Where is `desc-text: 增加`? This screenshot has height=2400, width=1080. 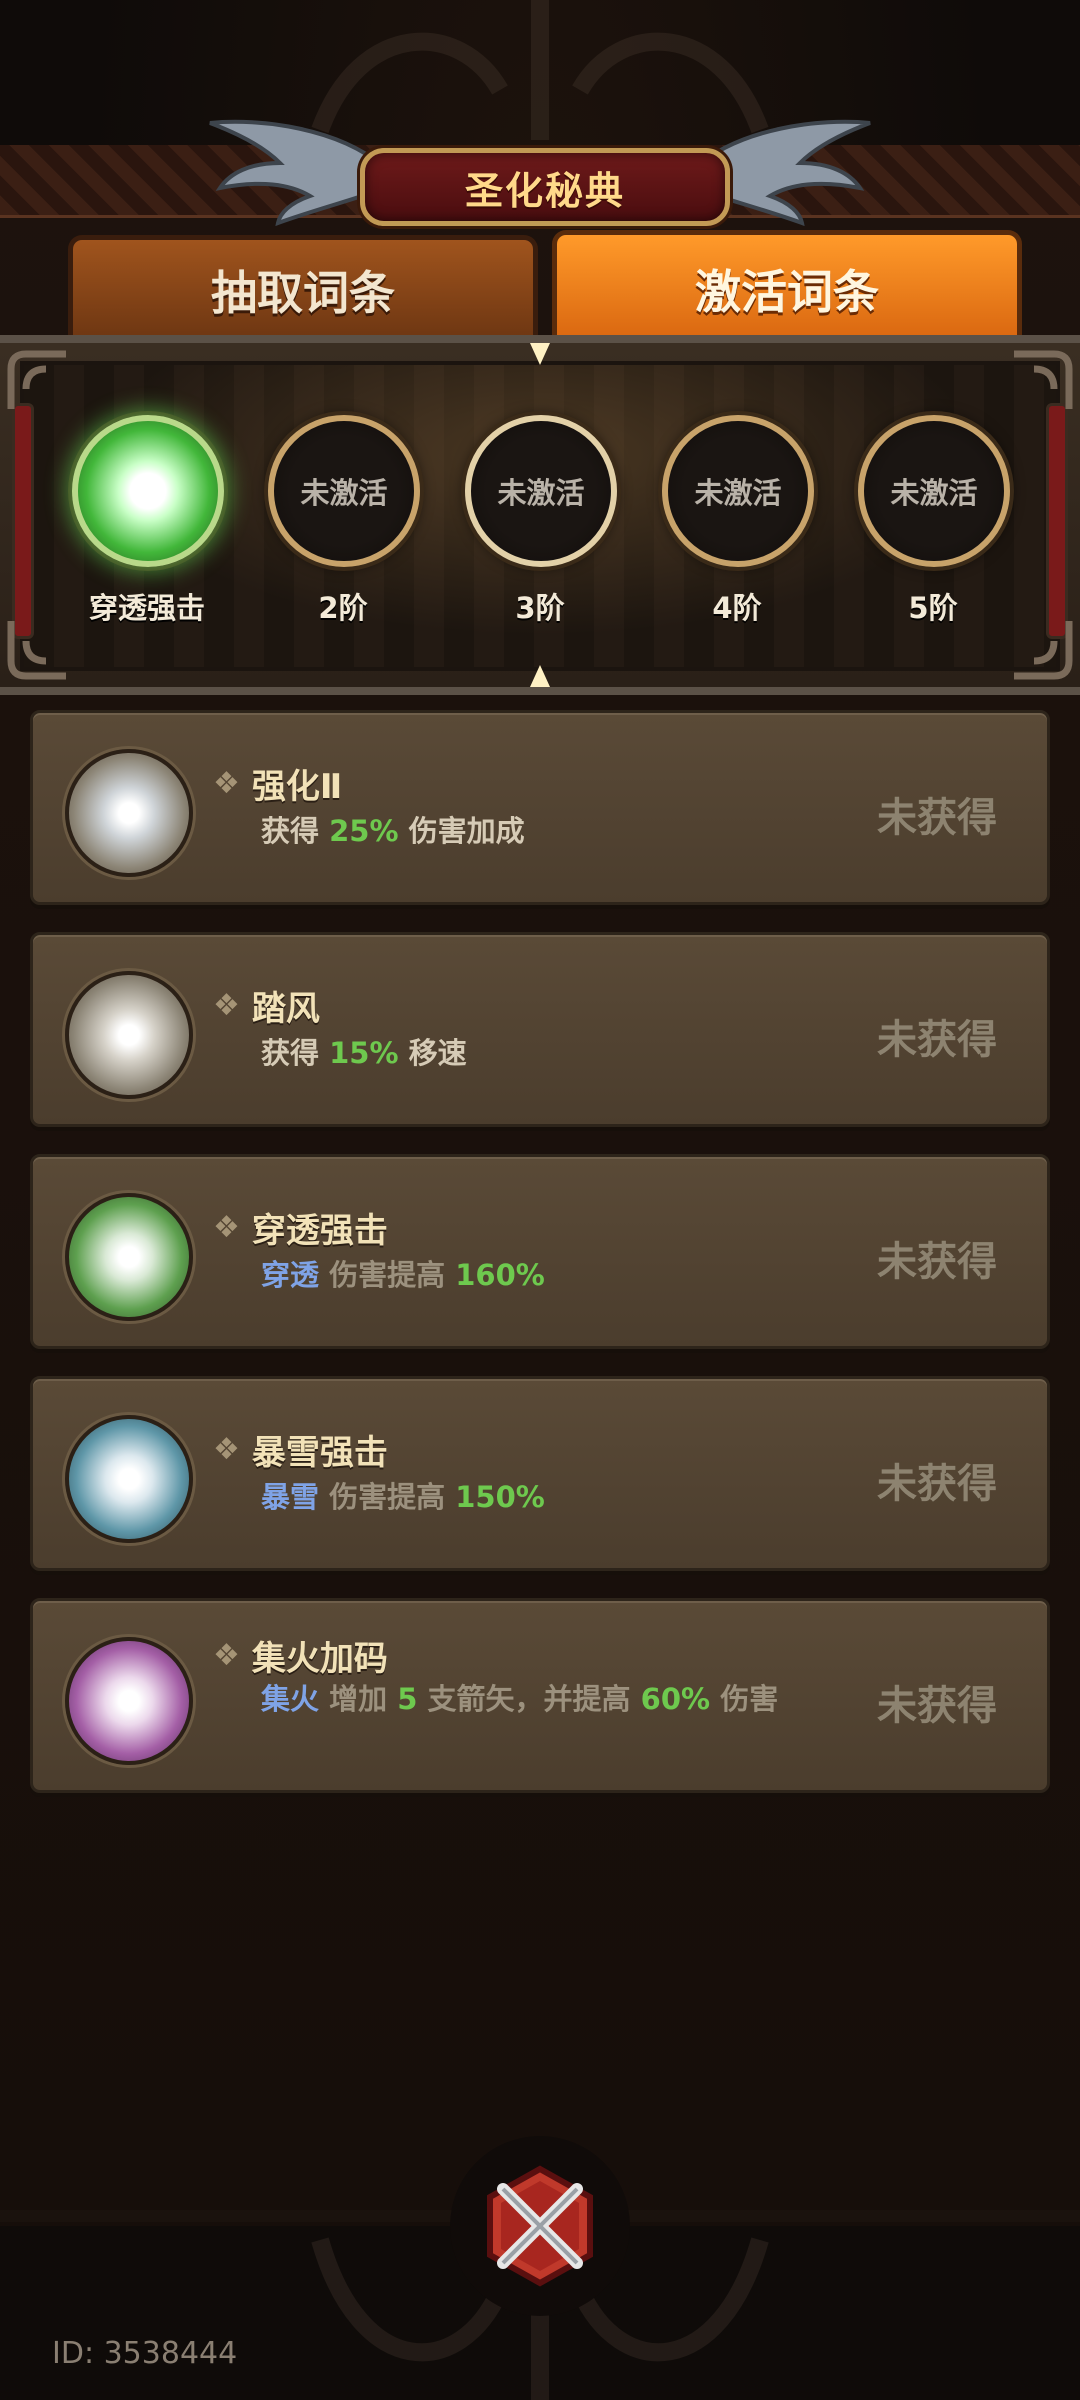 desc-text: 增加 is located at coordinates (358, 1699).